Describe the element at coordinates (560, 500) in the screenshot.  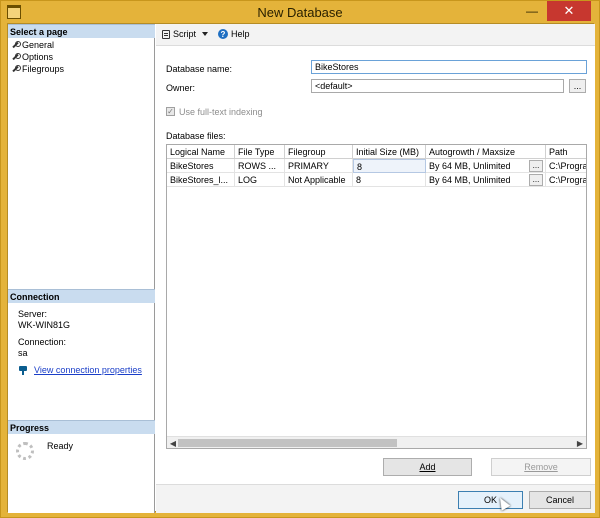
I see `cancel-button: Cancel` at that location.